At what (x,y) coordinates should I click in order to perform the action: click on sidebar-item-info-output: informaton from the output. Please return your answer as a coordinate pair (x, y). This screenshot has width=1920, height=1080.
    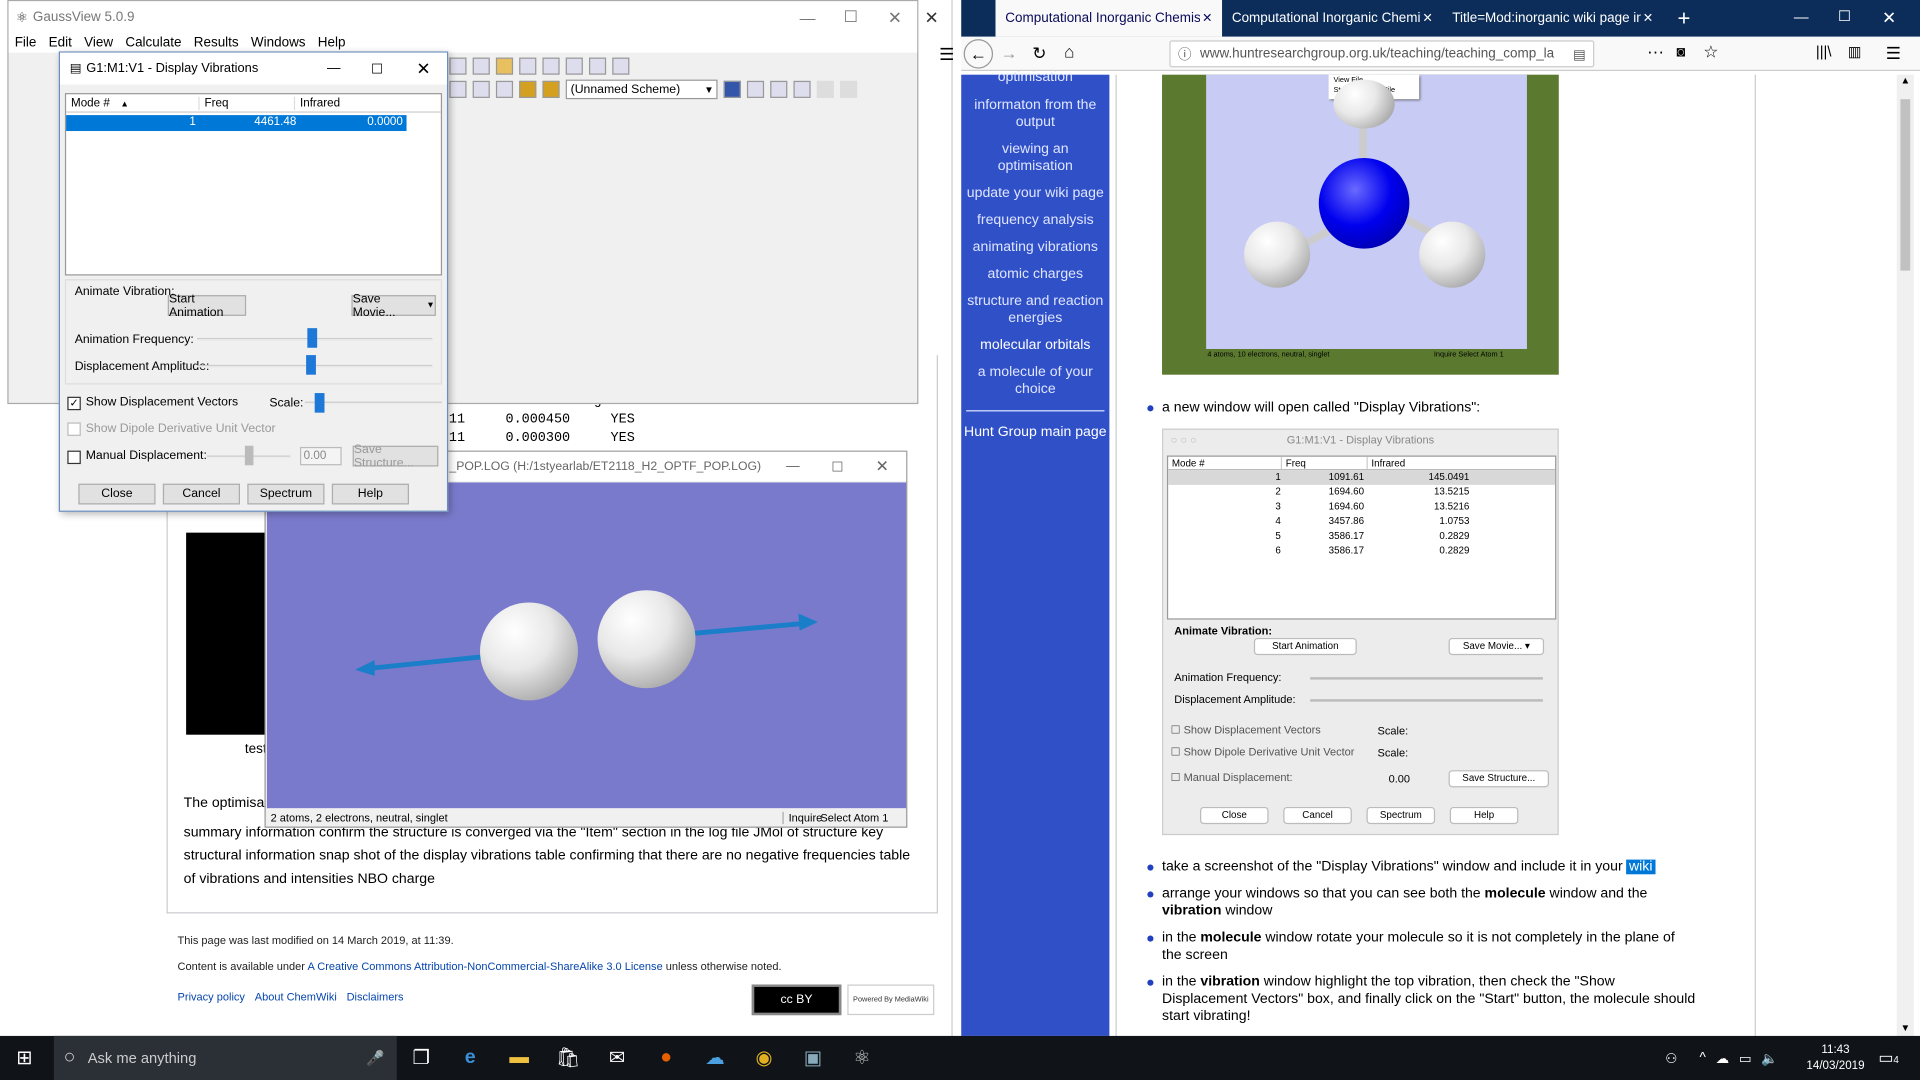
    Looking at the image, I should click on (1035, 114).